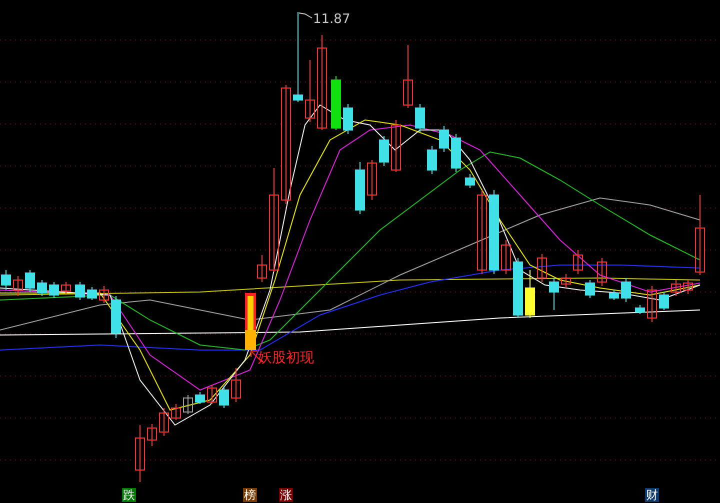 Image resolution: width=720 pixels, height=503 pixels. Describe the element at coordinates (331, 19) in the screenshot. I see `price-label: 11.87` at that location.